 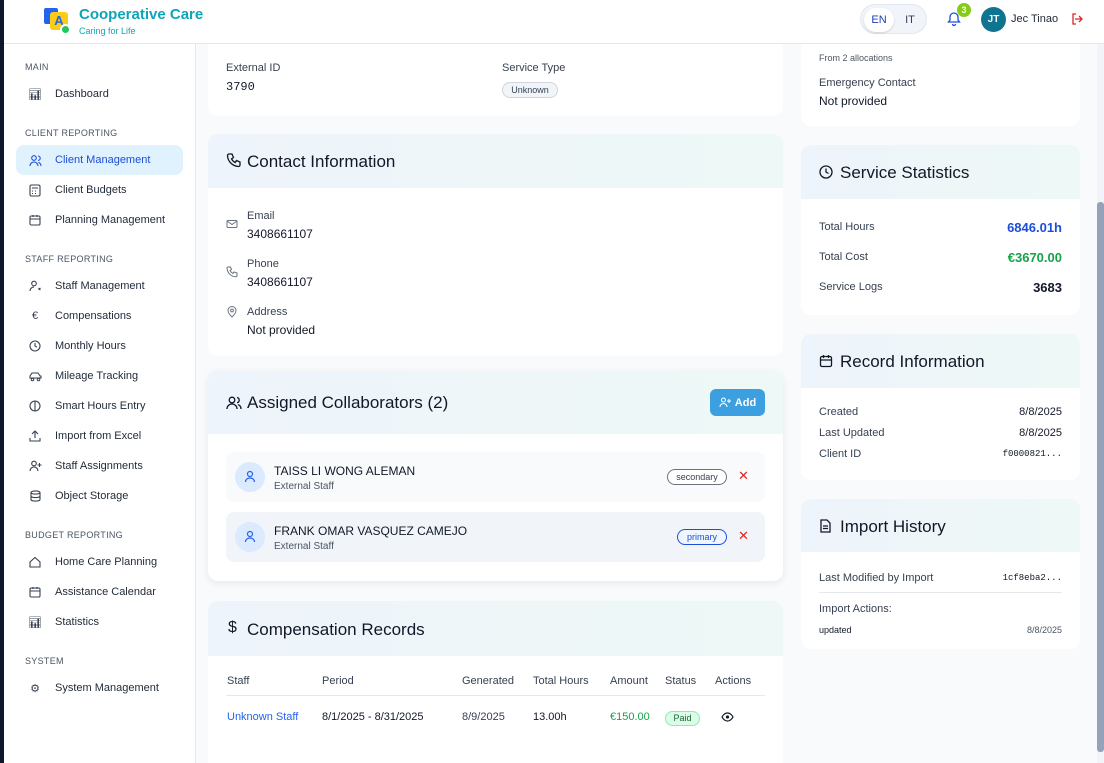 I want to click on calendar-icon, so click(x=35, y=220).